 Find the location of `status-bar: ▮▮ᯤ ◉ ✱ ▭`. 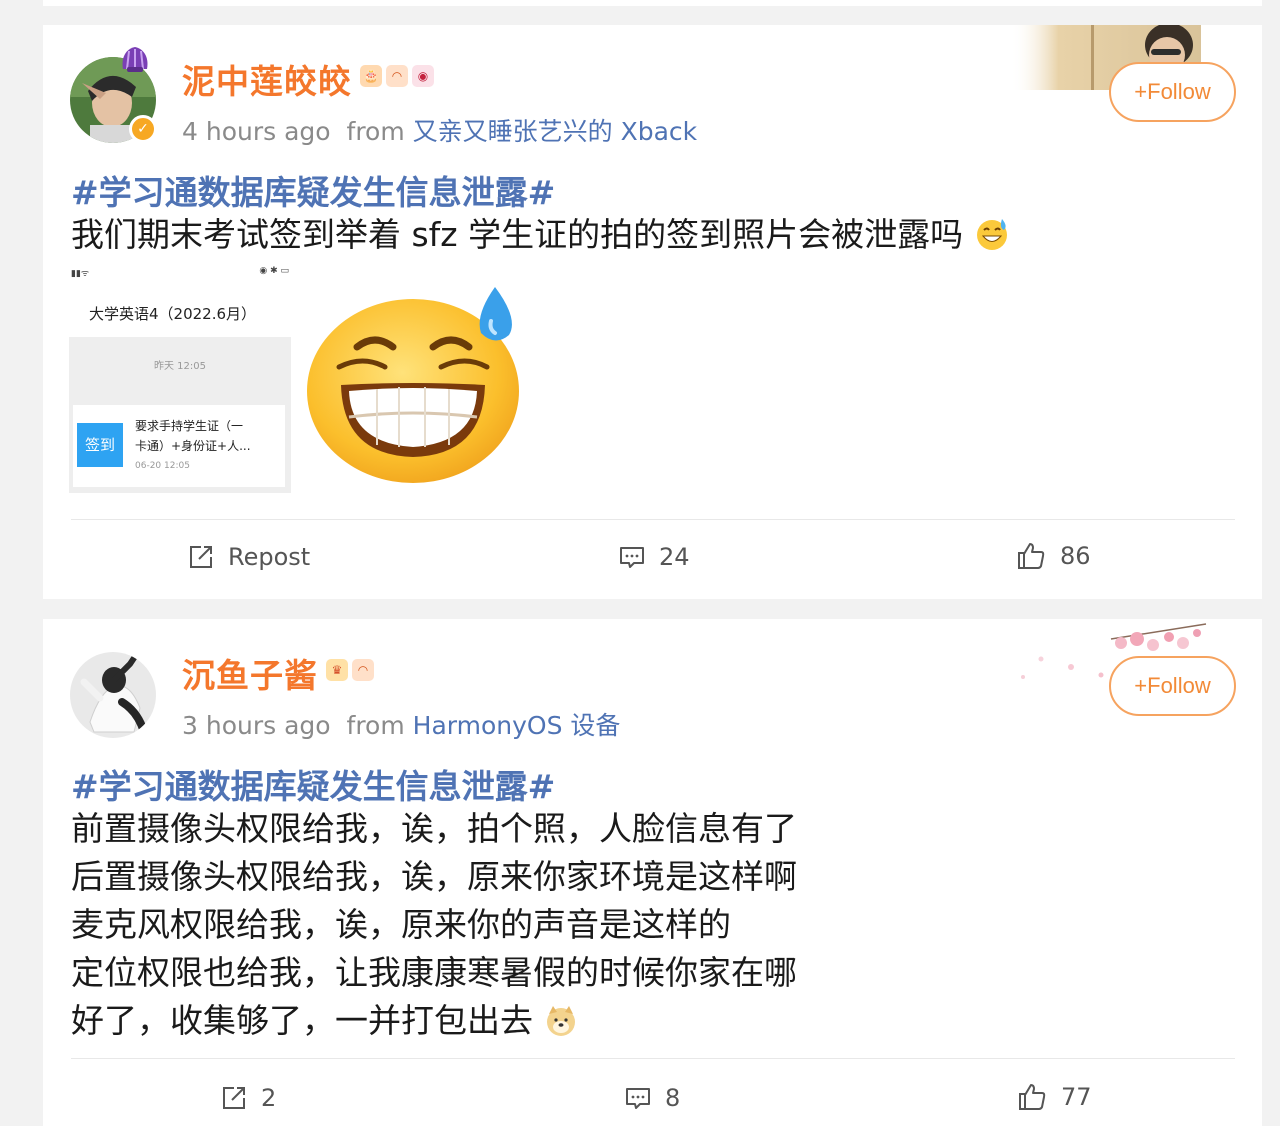

status-bar: ▮▮ᯤ ◉ ✱ ▭ is located at coordinates (180, 272).